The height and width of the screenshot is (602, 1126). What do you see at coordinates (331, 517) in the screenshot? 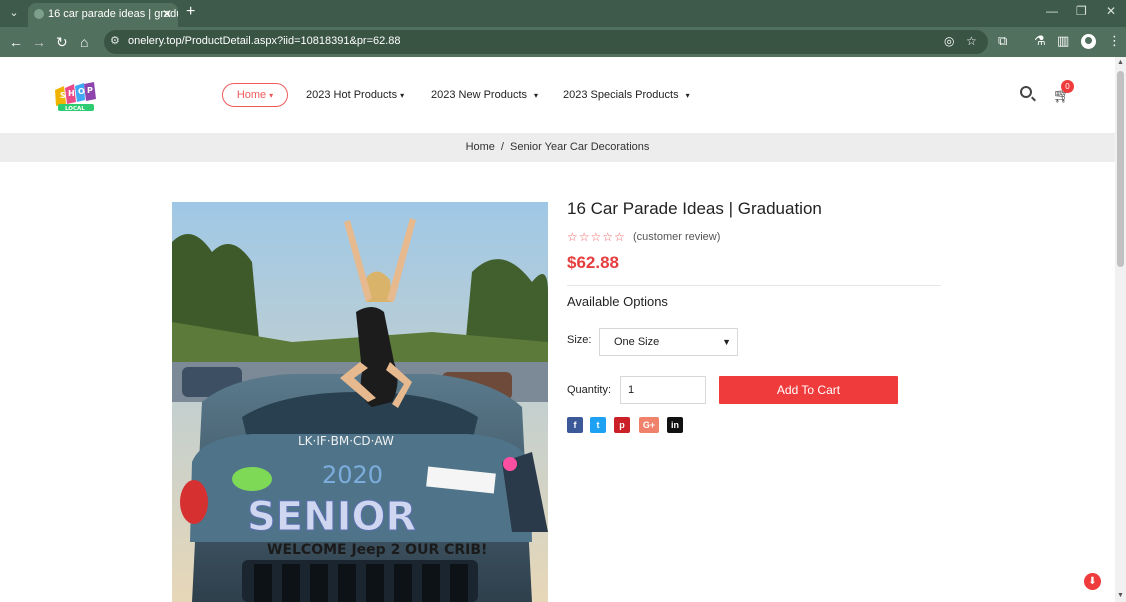
I see `image-hood-text: SENIOR` at bounding box center [331, 517].